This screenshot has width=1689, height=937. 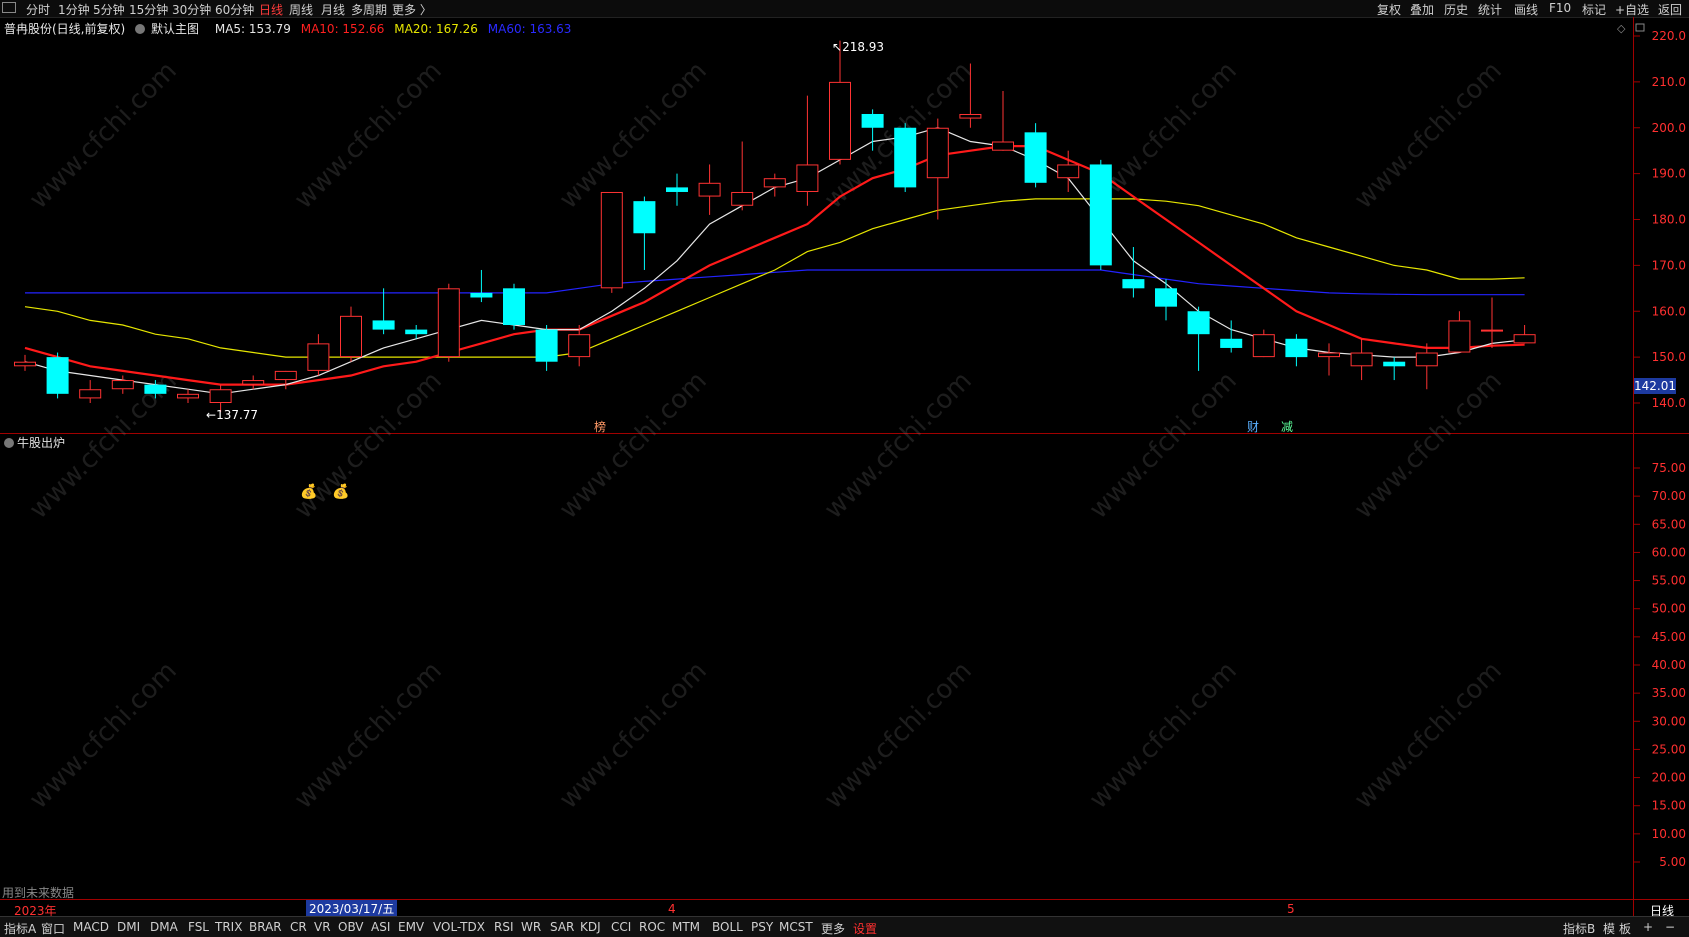 What do you see at coordinates (128, 927) in the screenshot?
I see `indicator-tab: DMI` at bounding box center [128, 927].